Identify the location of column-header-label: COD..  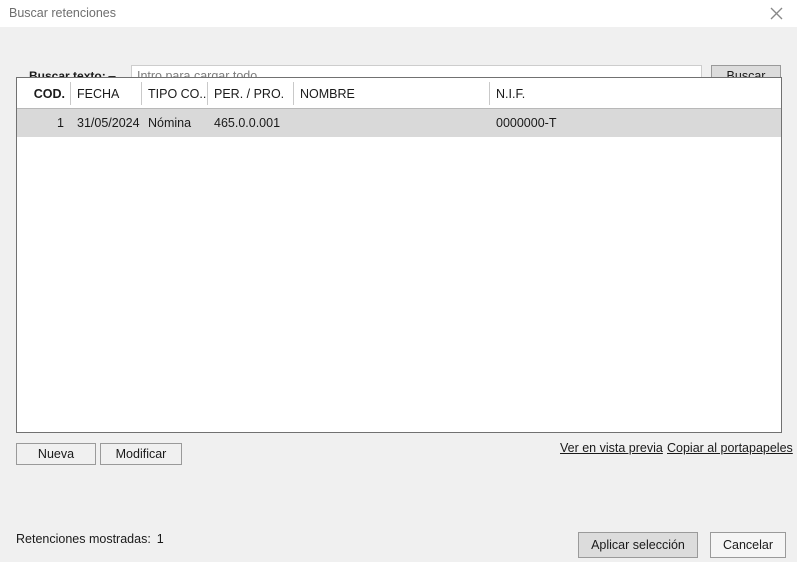
(49, 93).